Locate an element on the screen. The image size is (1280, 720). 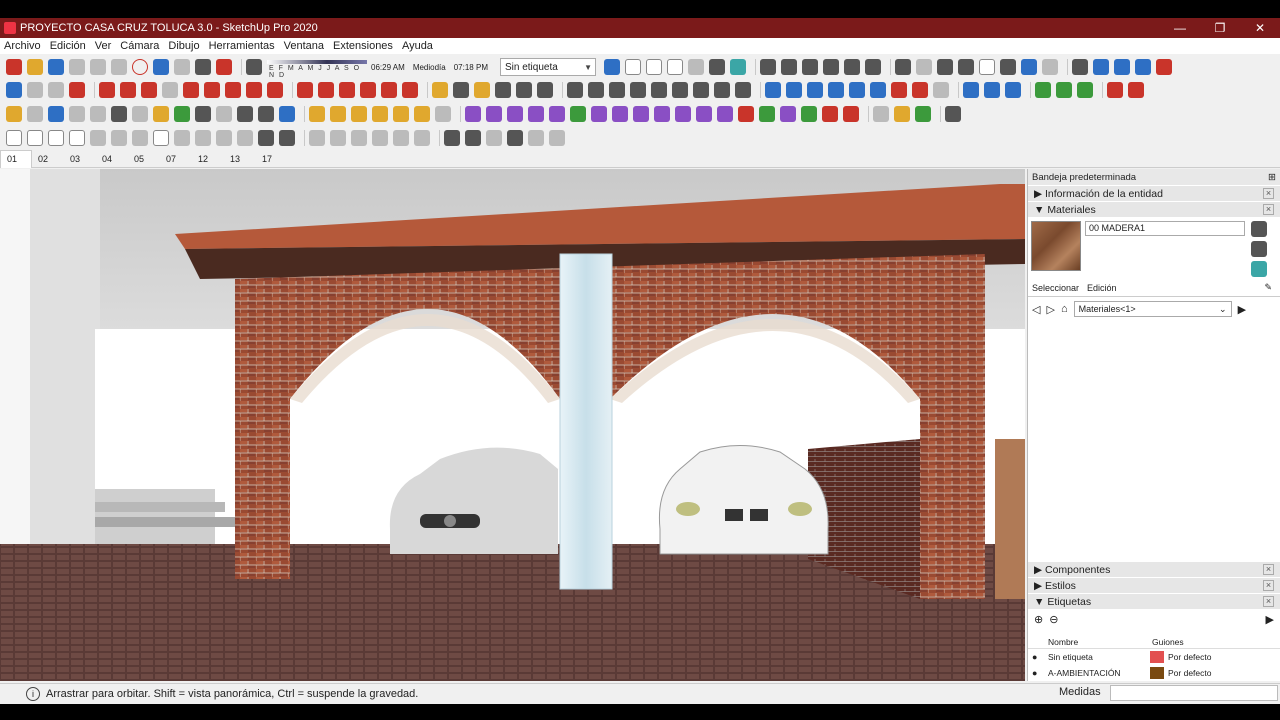
tool-f-icon is located at coordinates (203, 138).